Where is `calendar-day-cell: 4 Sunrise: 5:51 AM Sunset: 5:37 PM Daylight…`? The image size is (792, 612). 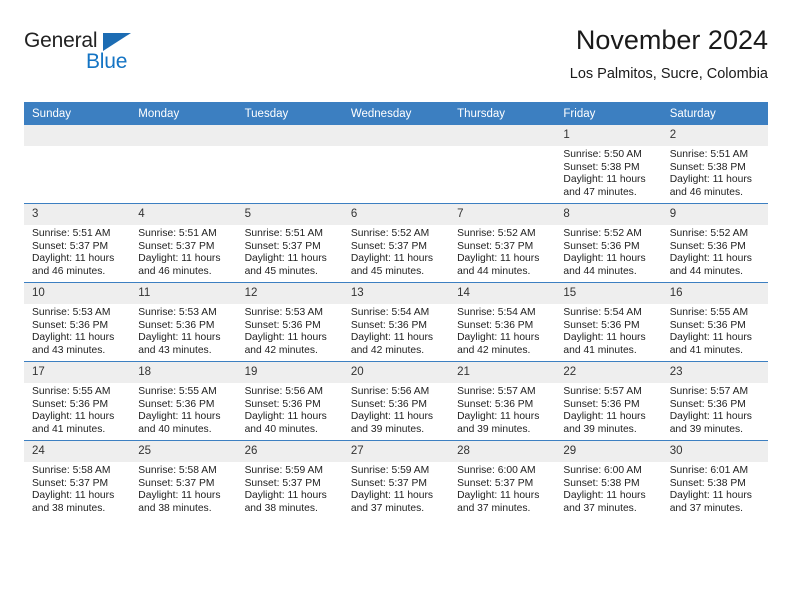
calendar-day-cell: 4 Sunrise: 5:51 AM Sunset: 5:37 PM Daylight… is located at coordinates (183, 243).